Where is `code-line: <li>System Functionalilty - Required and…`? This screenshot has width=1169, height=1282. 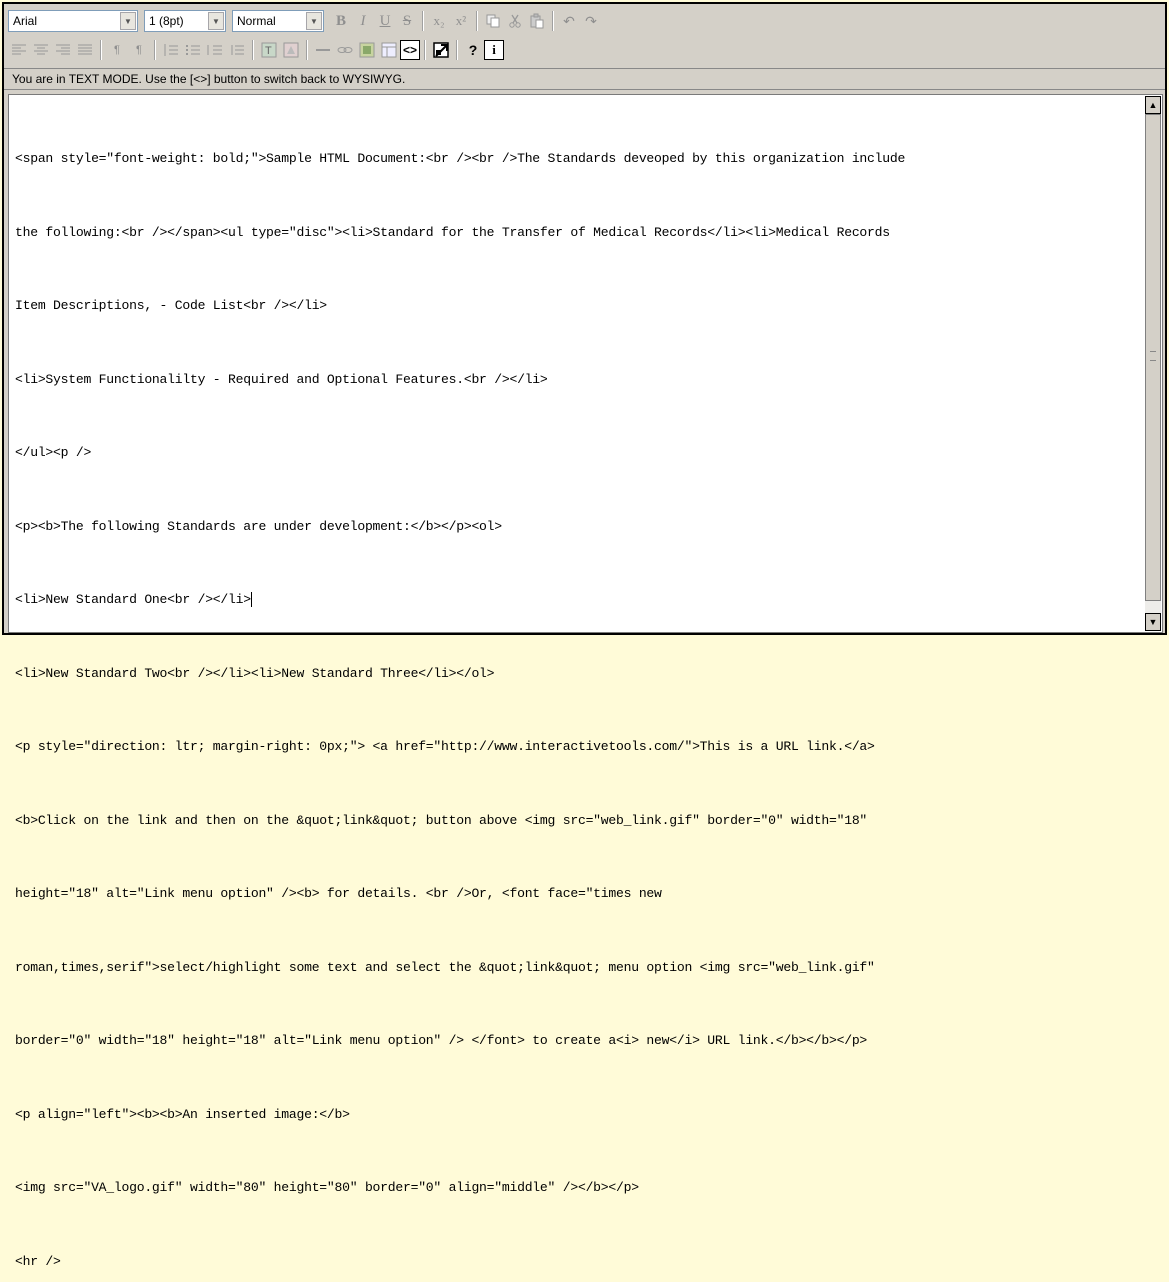
code-line: <li>System Functionalilty - Required and… is located at coordinates (281, 379).